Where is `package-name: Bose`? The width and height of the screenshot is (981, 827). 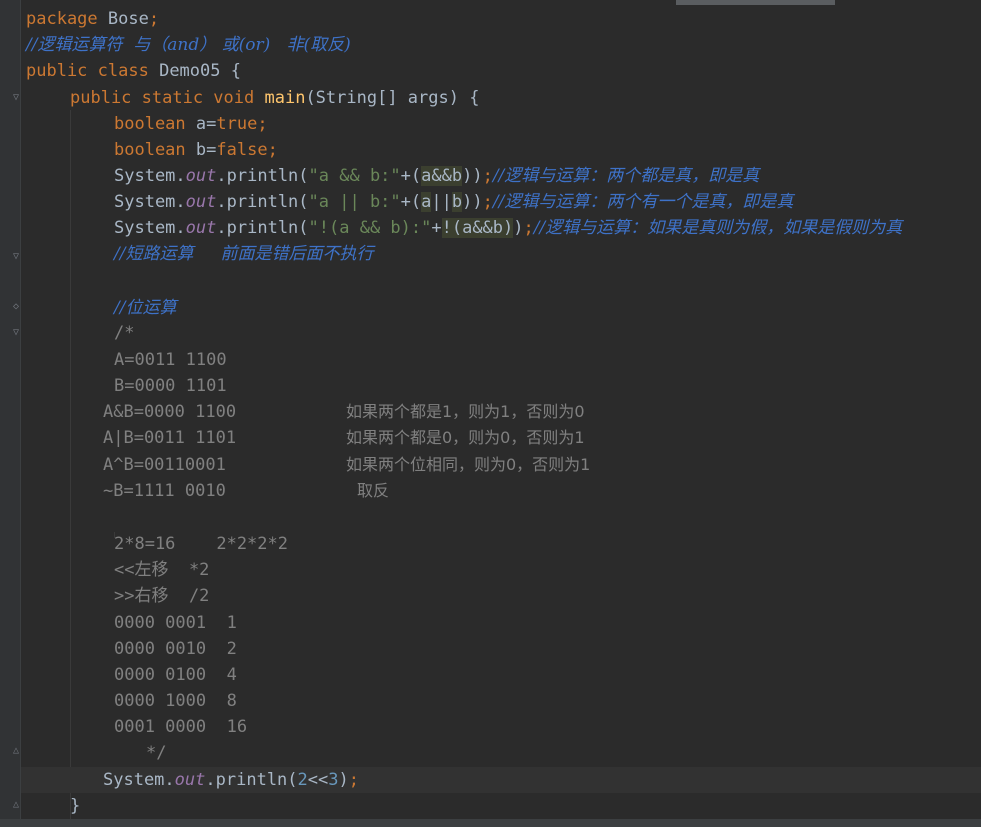 package-name: Bose is located at coordinates (128, 19).